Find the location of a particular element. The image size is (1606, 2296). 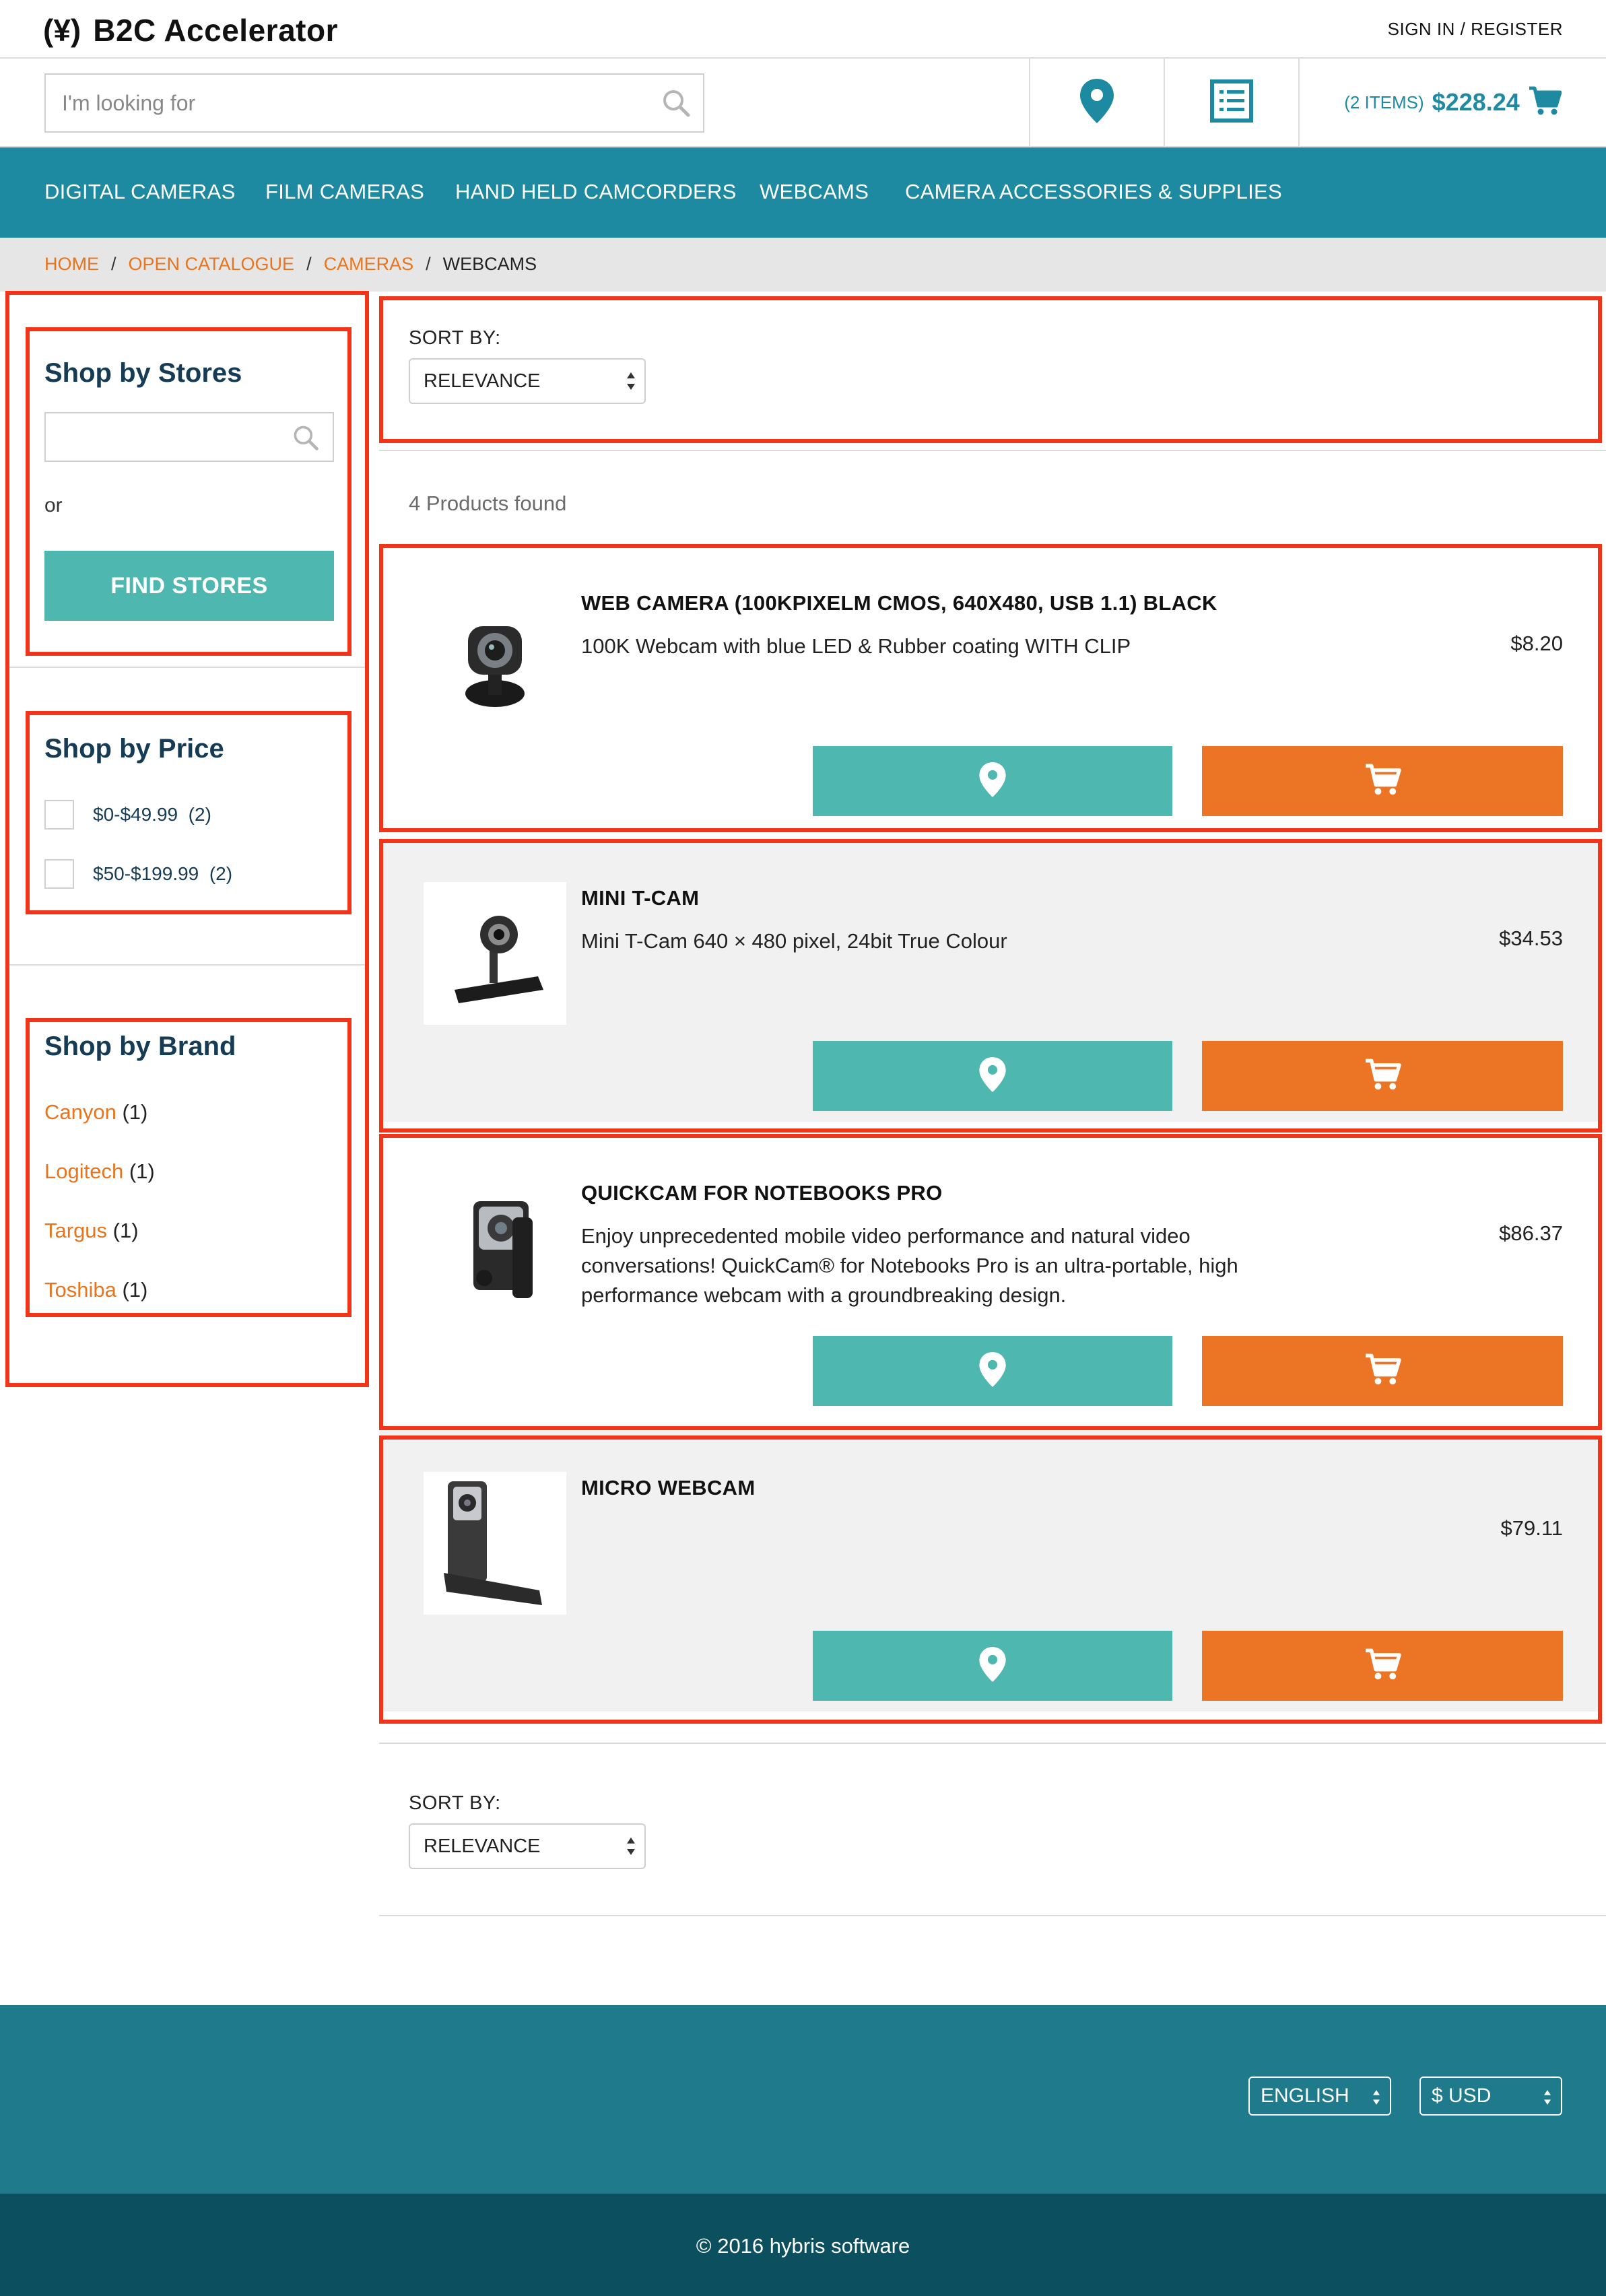

product-name: MICRO WEBCAM is located at coordinates (668, 1488).